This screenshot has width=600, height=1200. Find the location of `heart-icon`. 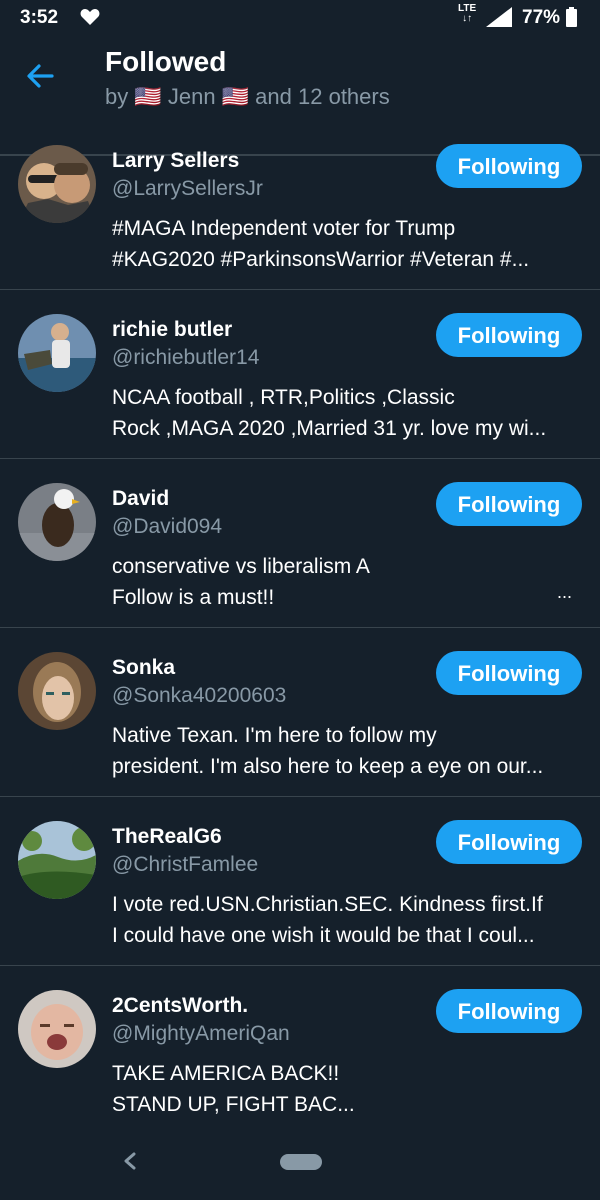

heart-icon is located at coordinates (90, 17).